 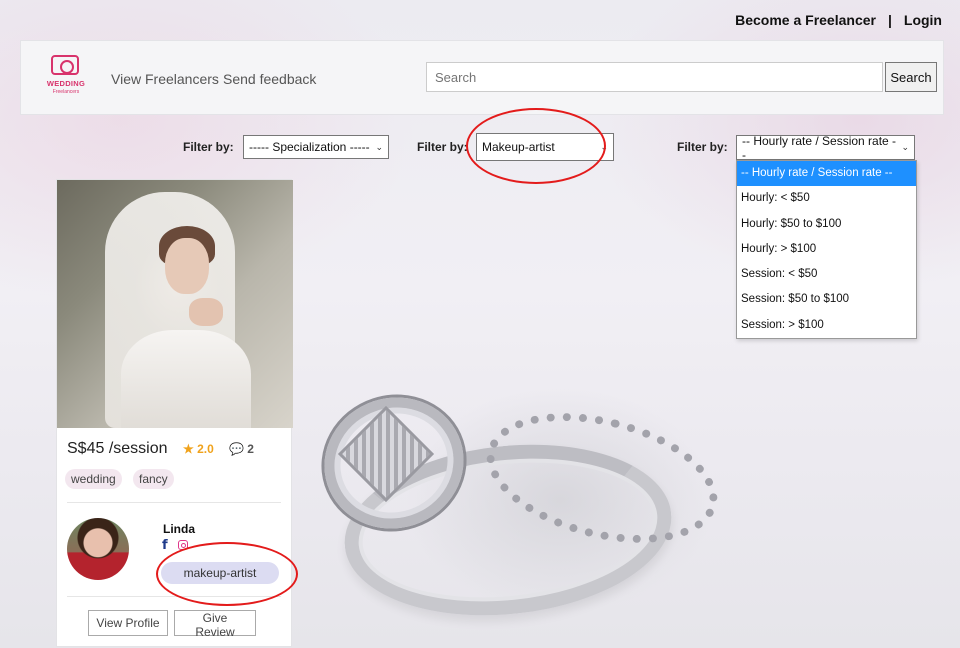 I want to click on filter-label-rate: Filter by:, so click(x=702, y=147).